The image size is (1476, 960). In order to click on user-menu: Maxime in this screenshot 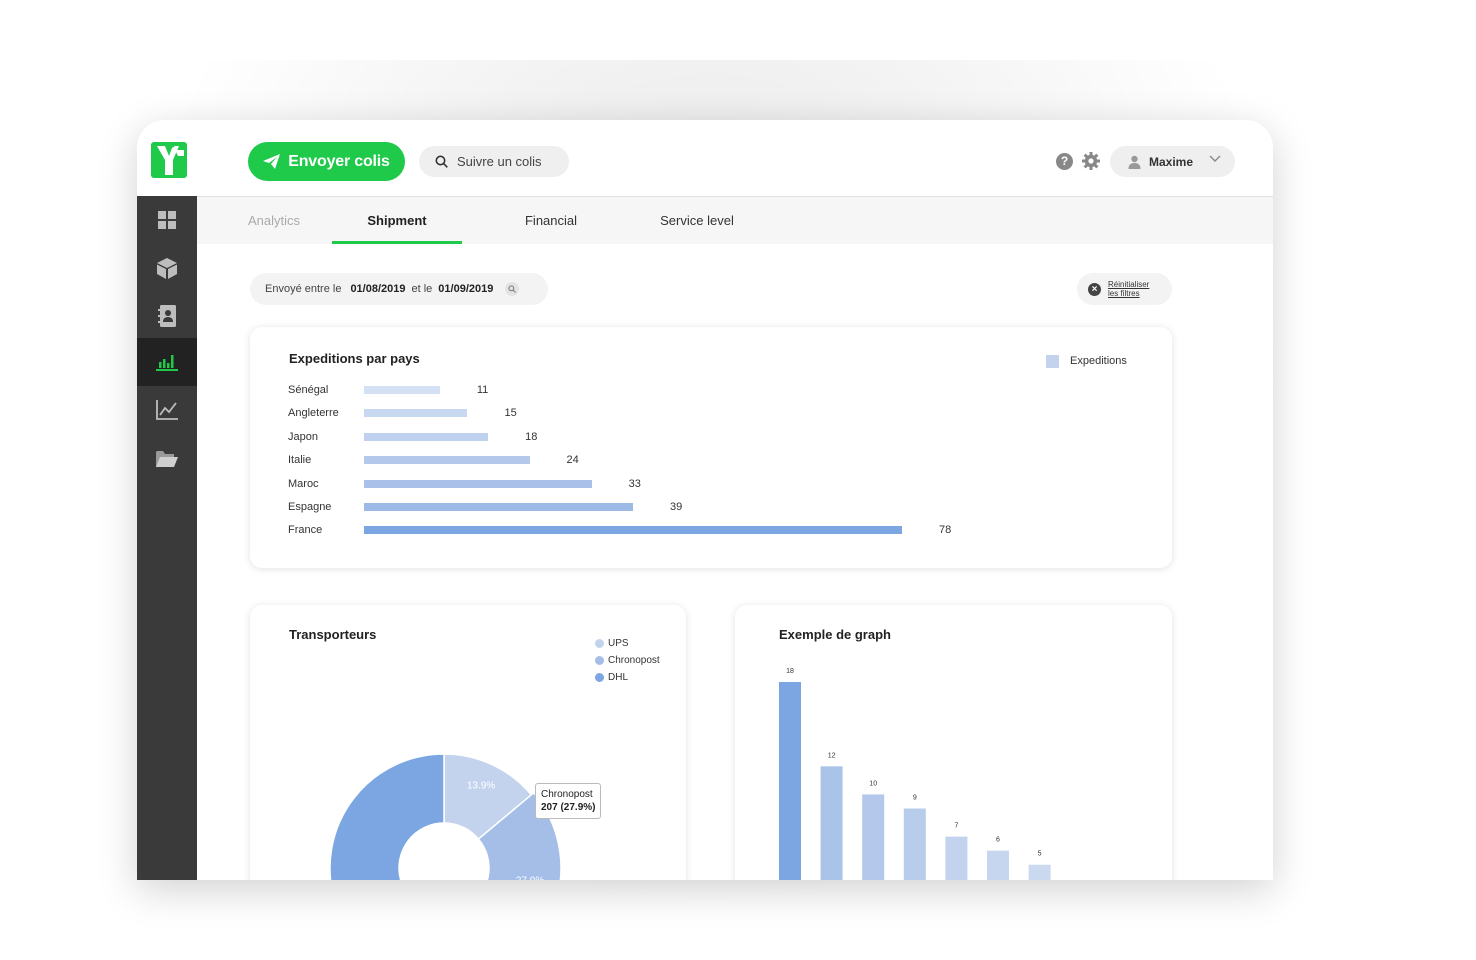, I will do `click(1172, 161)`.